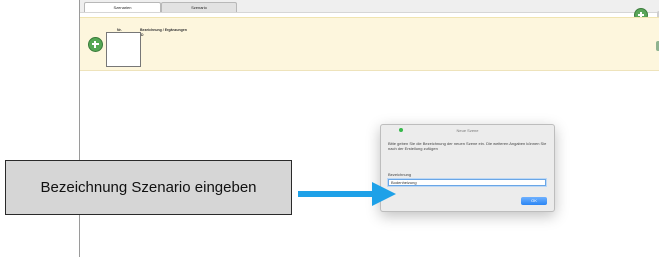 This screenshot has height=257, width=659. Describe the element at coordinates (400, 174) in the screenshot. I see `bezeichnung-label: Bezeichnung` at that location.